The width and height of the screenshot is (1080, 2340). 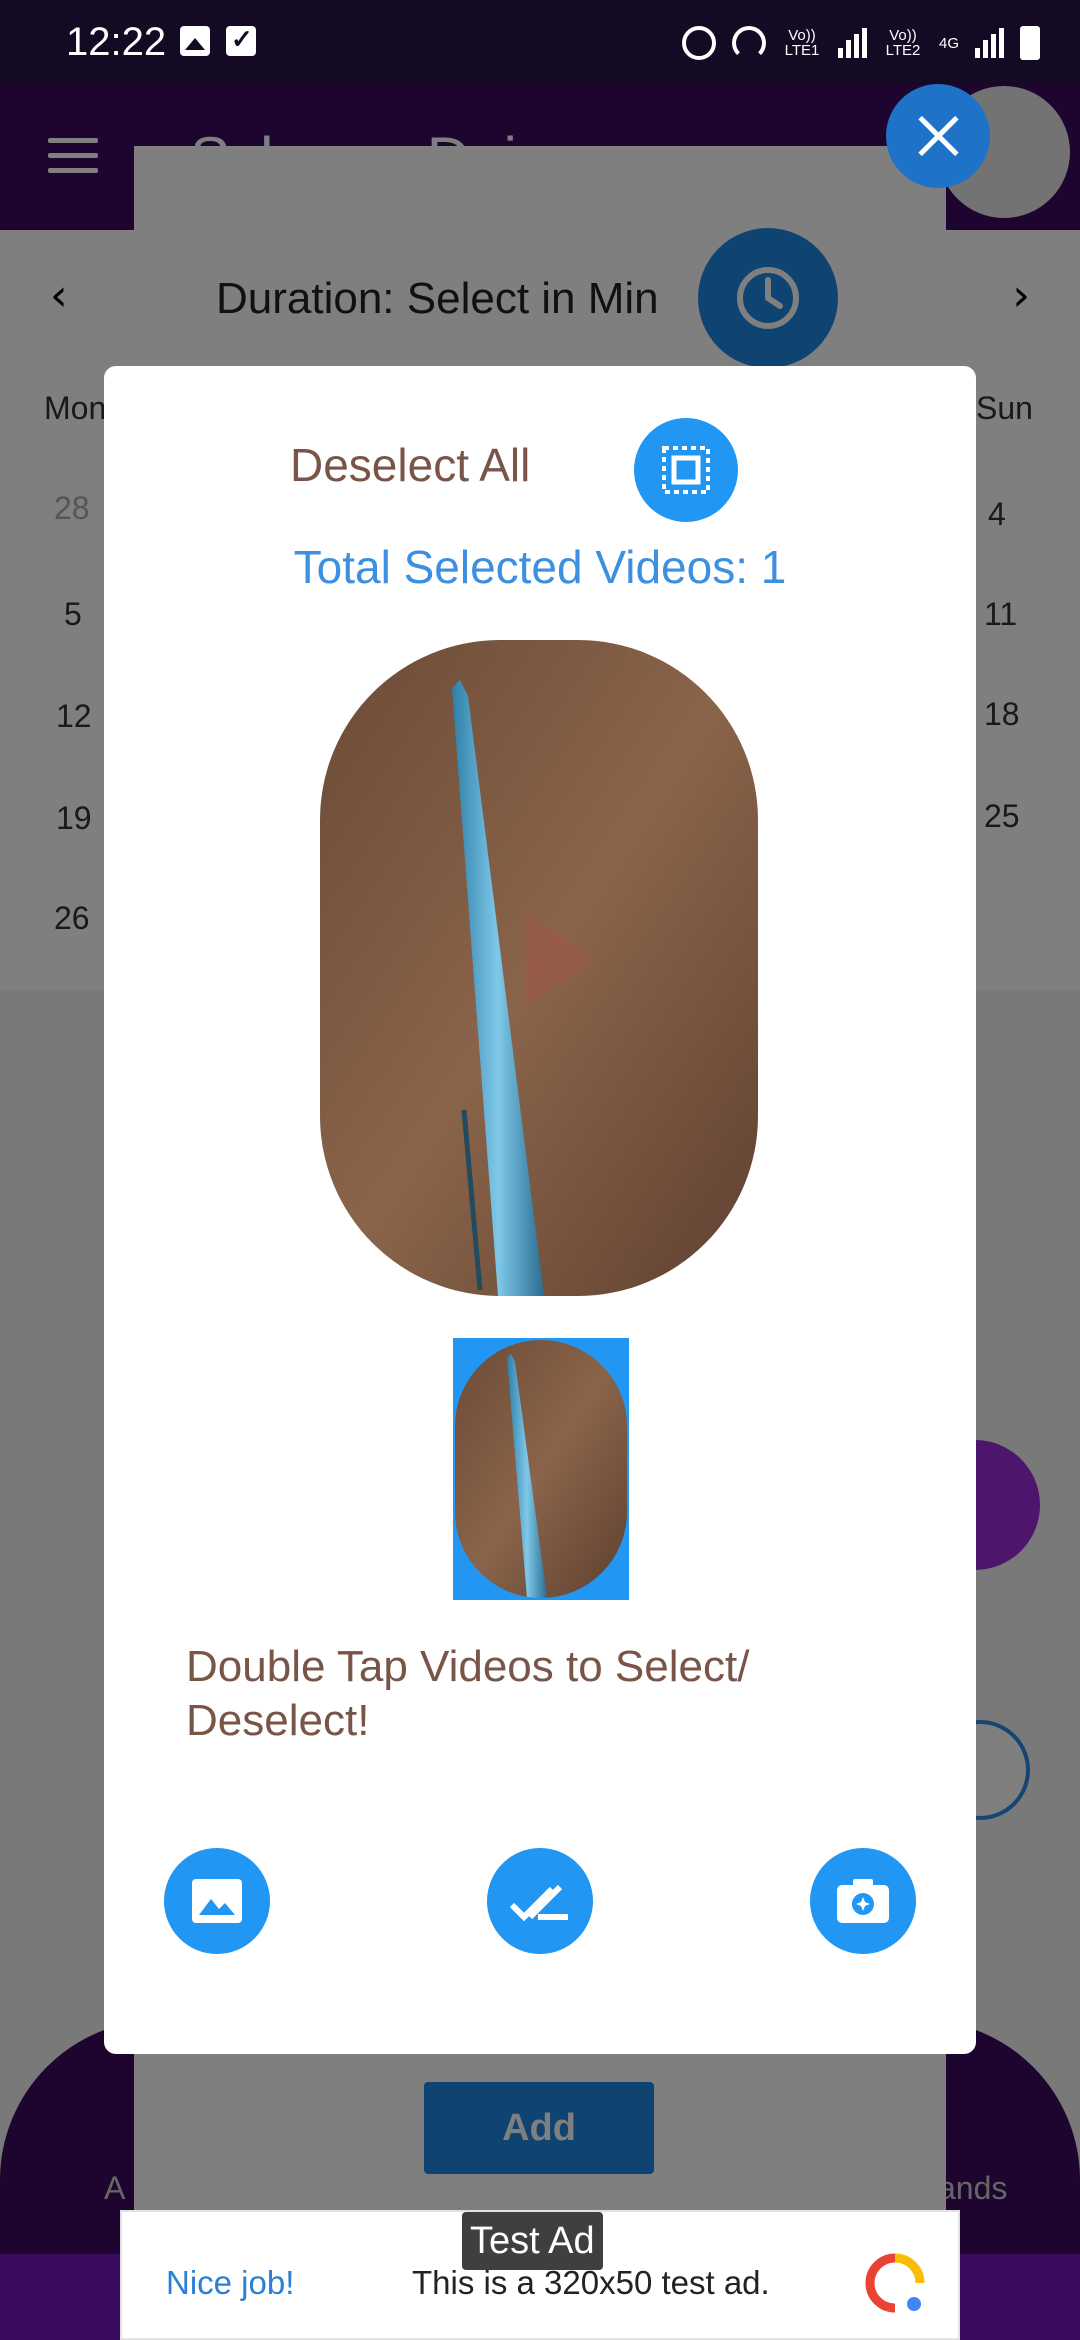 What do you see at coordinates (410, 465) in the screenshot?
I see `deselect-all-label: Deselect All` at bounding box center [410, 465].